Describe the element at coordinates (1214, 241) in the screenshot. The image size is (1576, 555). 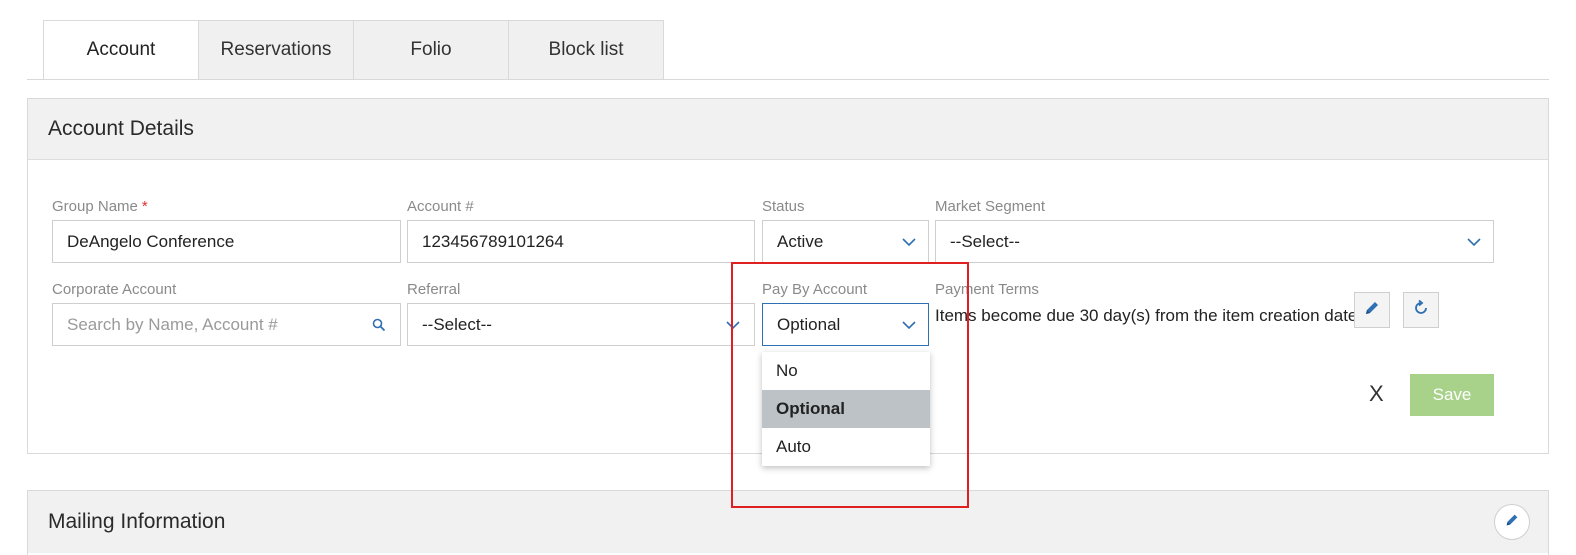
I see `market-segment-select: --Select--` at that location.